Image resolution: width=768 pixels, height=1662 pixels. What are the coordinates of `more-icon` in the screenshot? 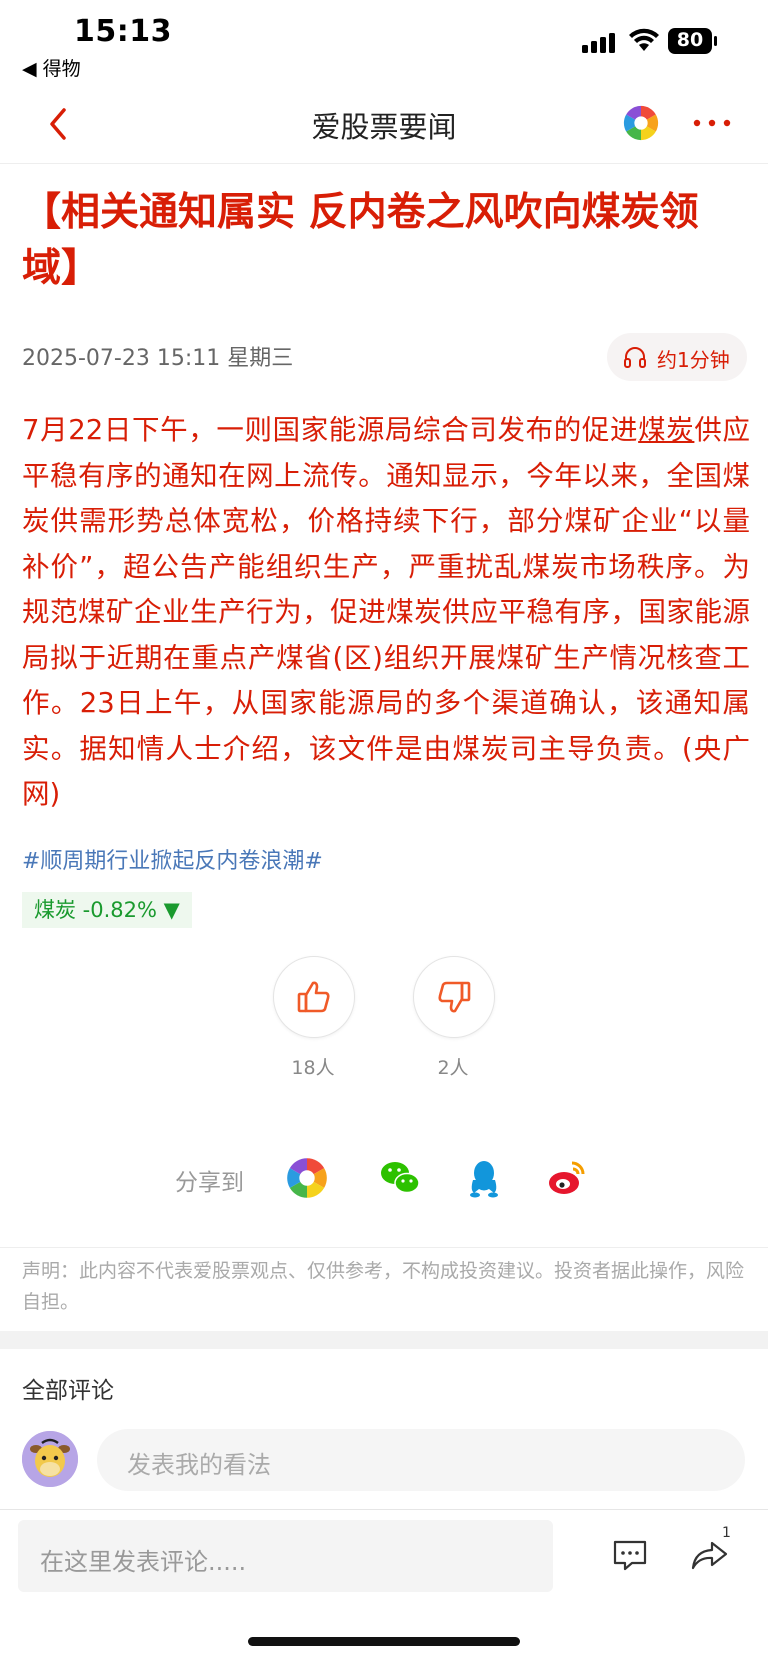 It's located at (712, 123).